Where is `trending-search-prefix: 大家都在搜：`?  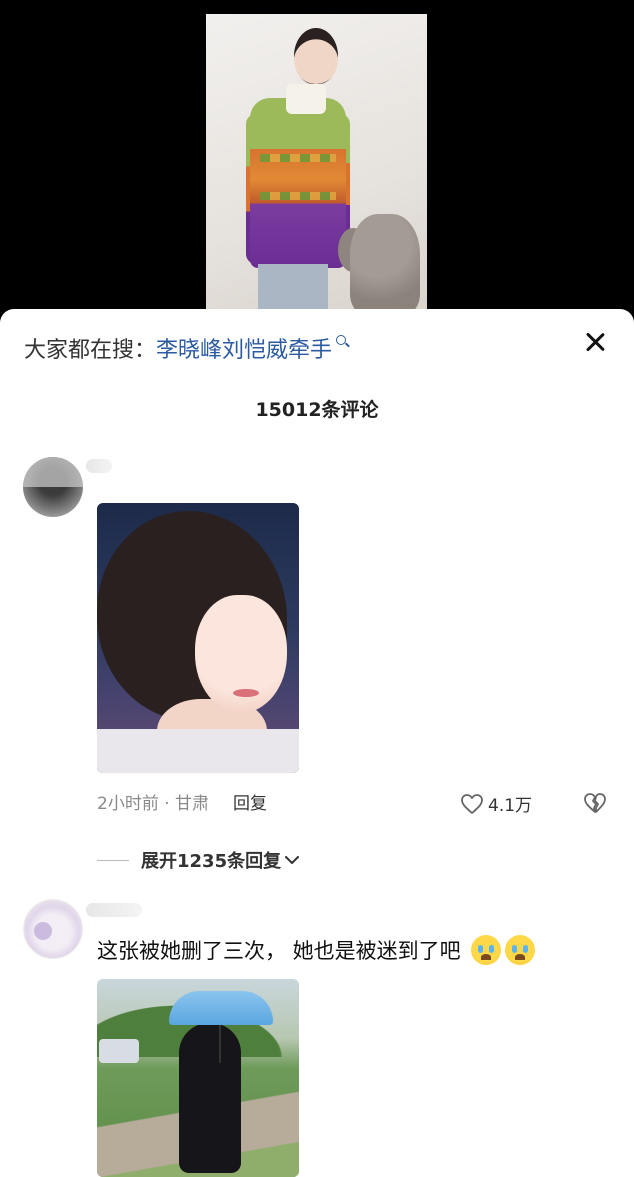
trending-search-prefix: 大家都在搜： is located at coordinates (90, 350).